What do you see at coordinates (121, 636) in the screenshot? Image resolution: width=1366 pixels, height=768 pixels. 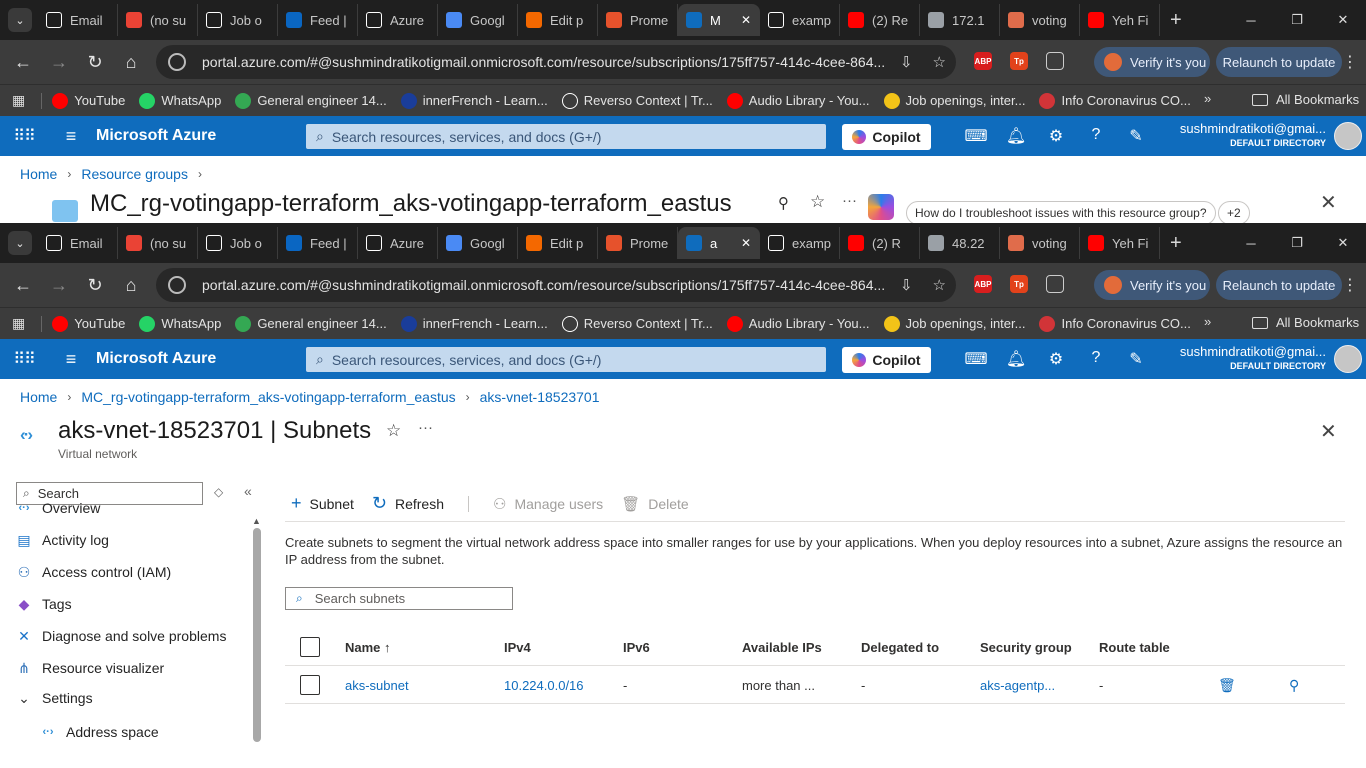 I see `nav-item: ✕ Diagnose and solve problems` at bounding box center [121, 636].